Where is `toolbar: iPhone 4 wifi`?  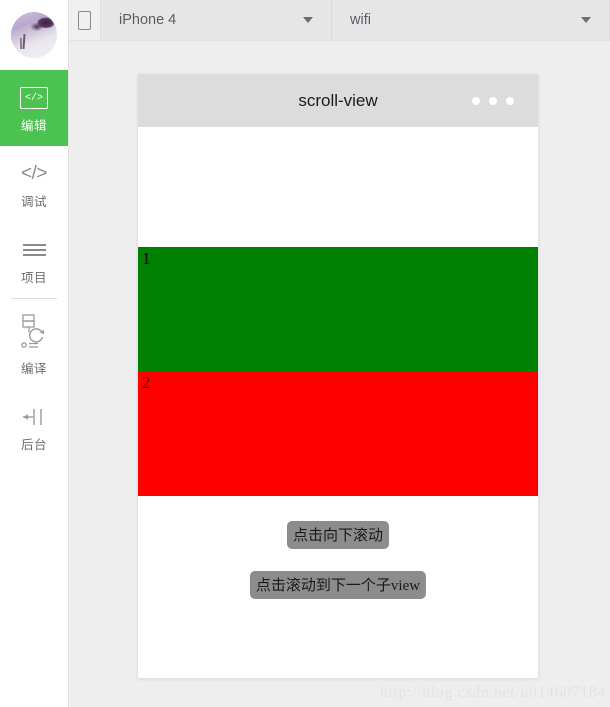
toolbar: iPhone 4 wifi is located at coordinates (339, 20).